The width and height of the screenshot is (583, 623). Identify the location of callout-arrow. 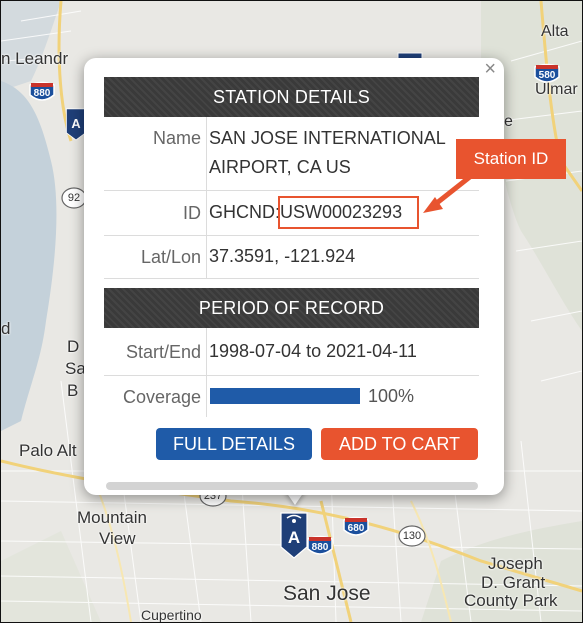
(448, 193).